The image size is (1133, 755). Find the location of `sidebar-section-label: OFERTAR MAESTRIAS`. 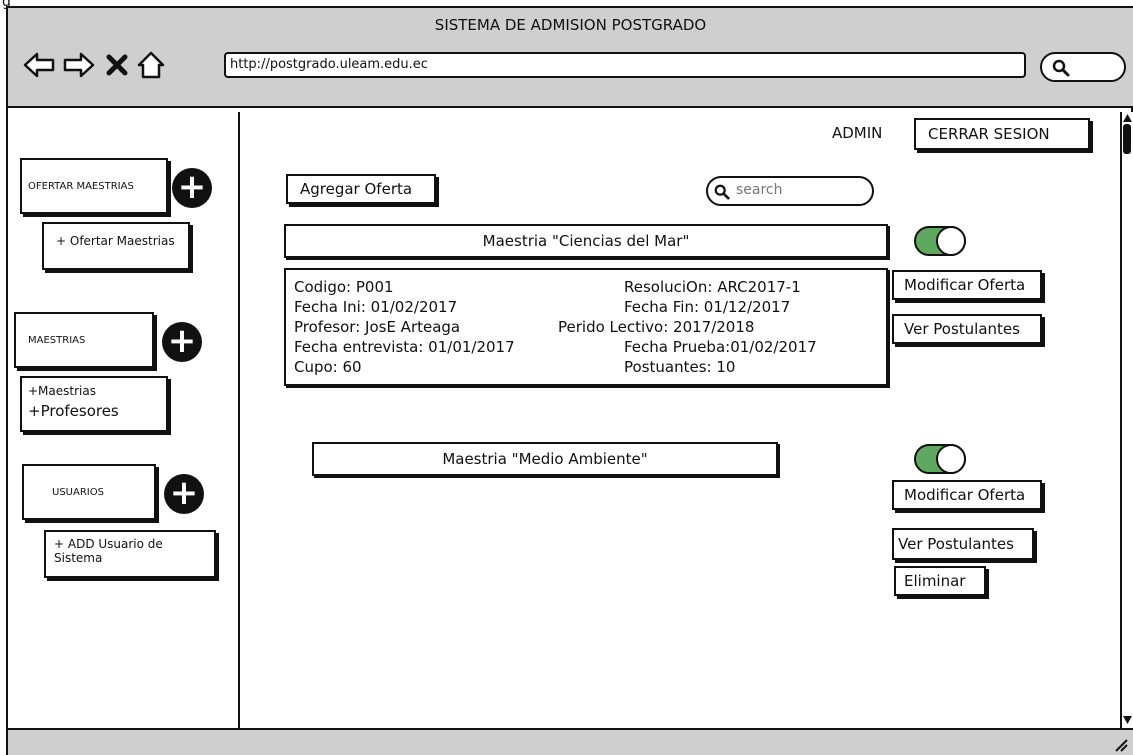

sidebar-section-label: OFERTAR MAESTRIAS is located at coordinates (81, 186).